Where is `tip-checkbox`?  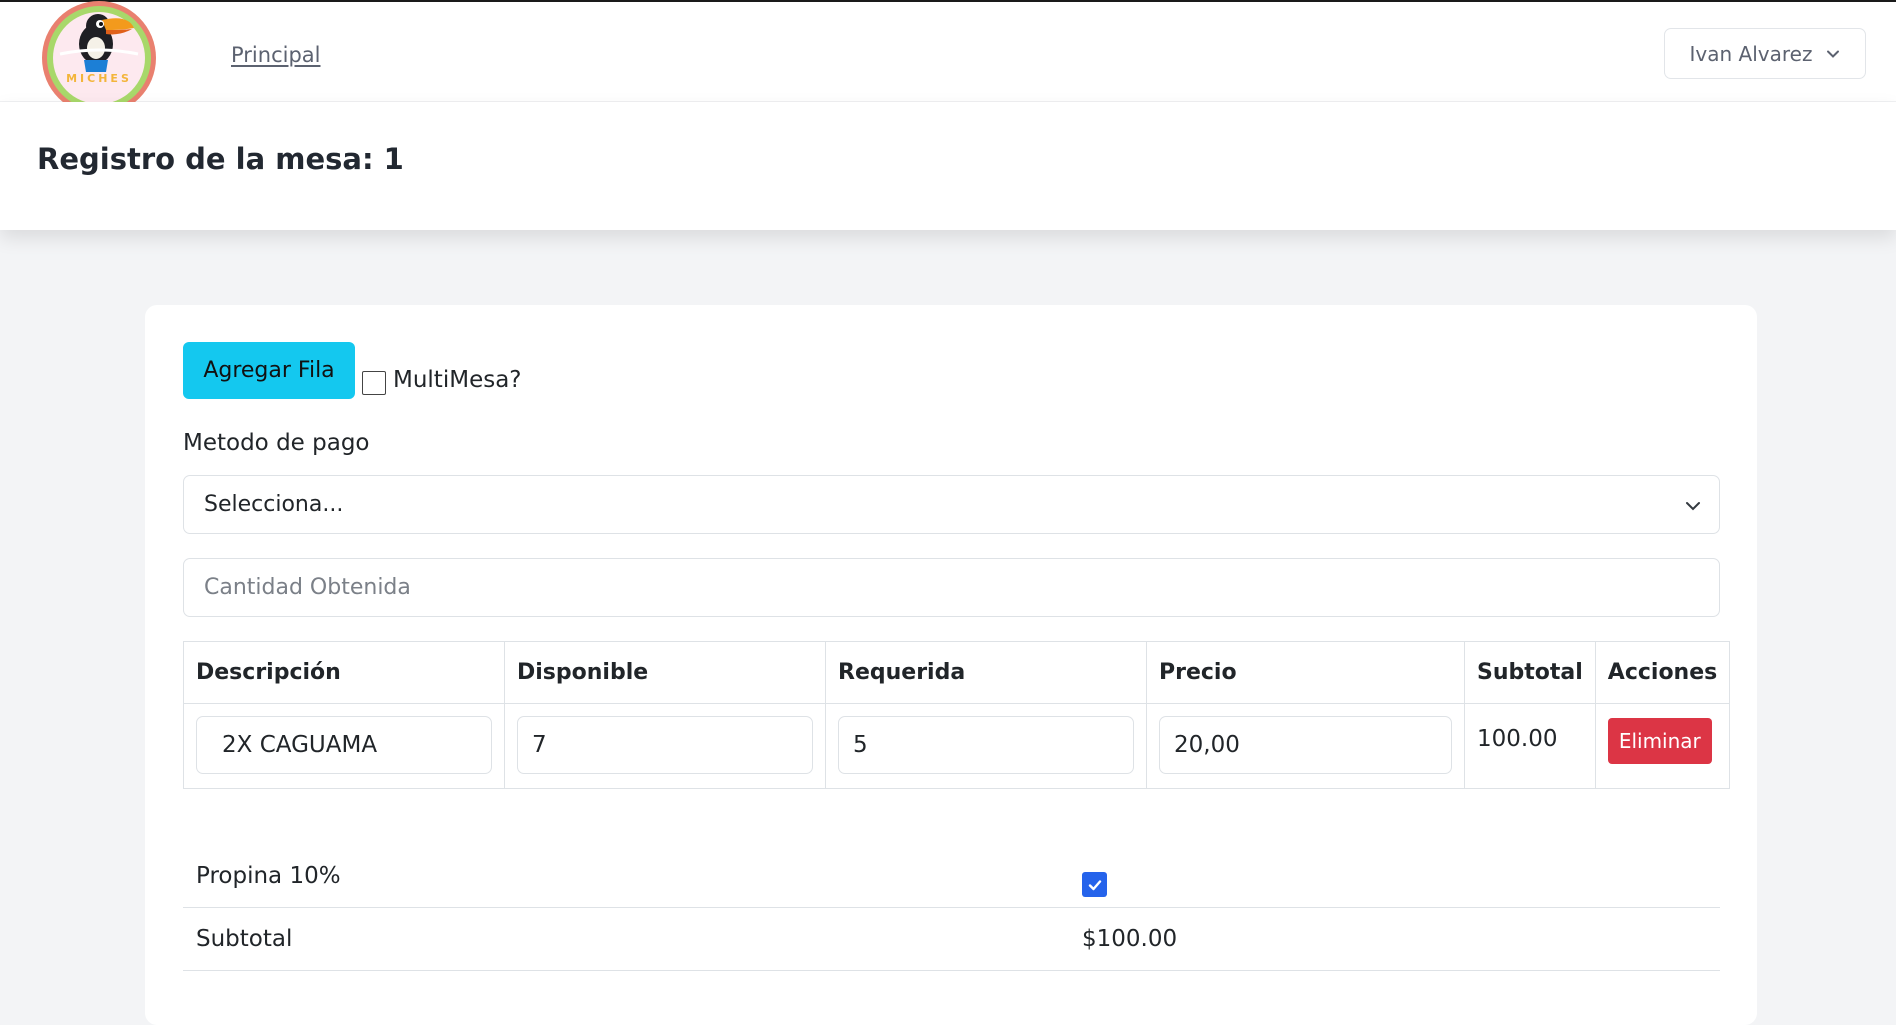
tip-checkbox is located at coordinates (1094, 884).